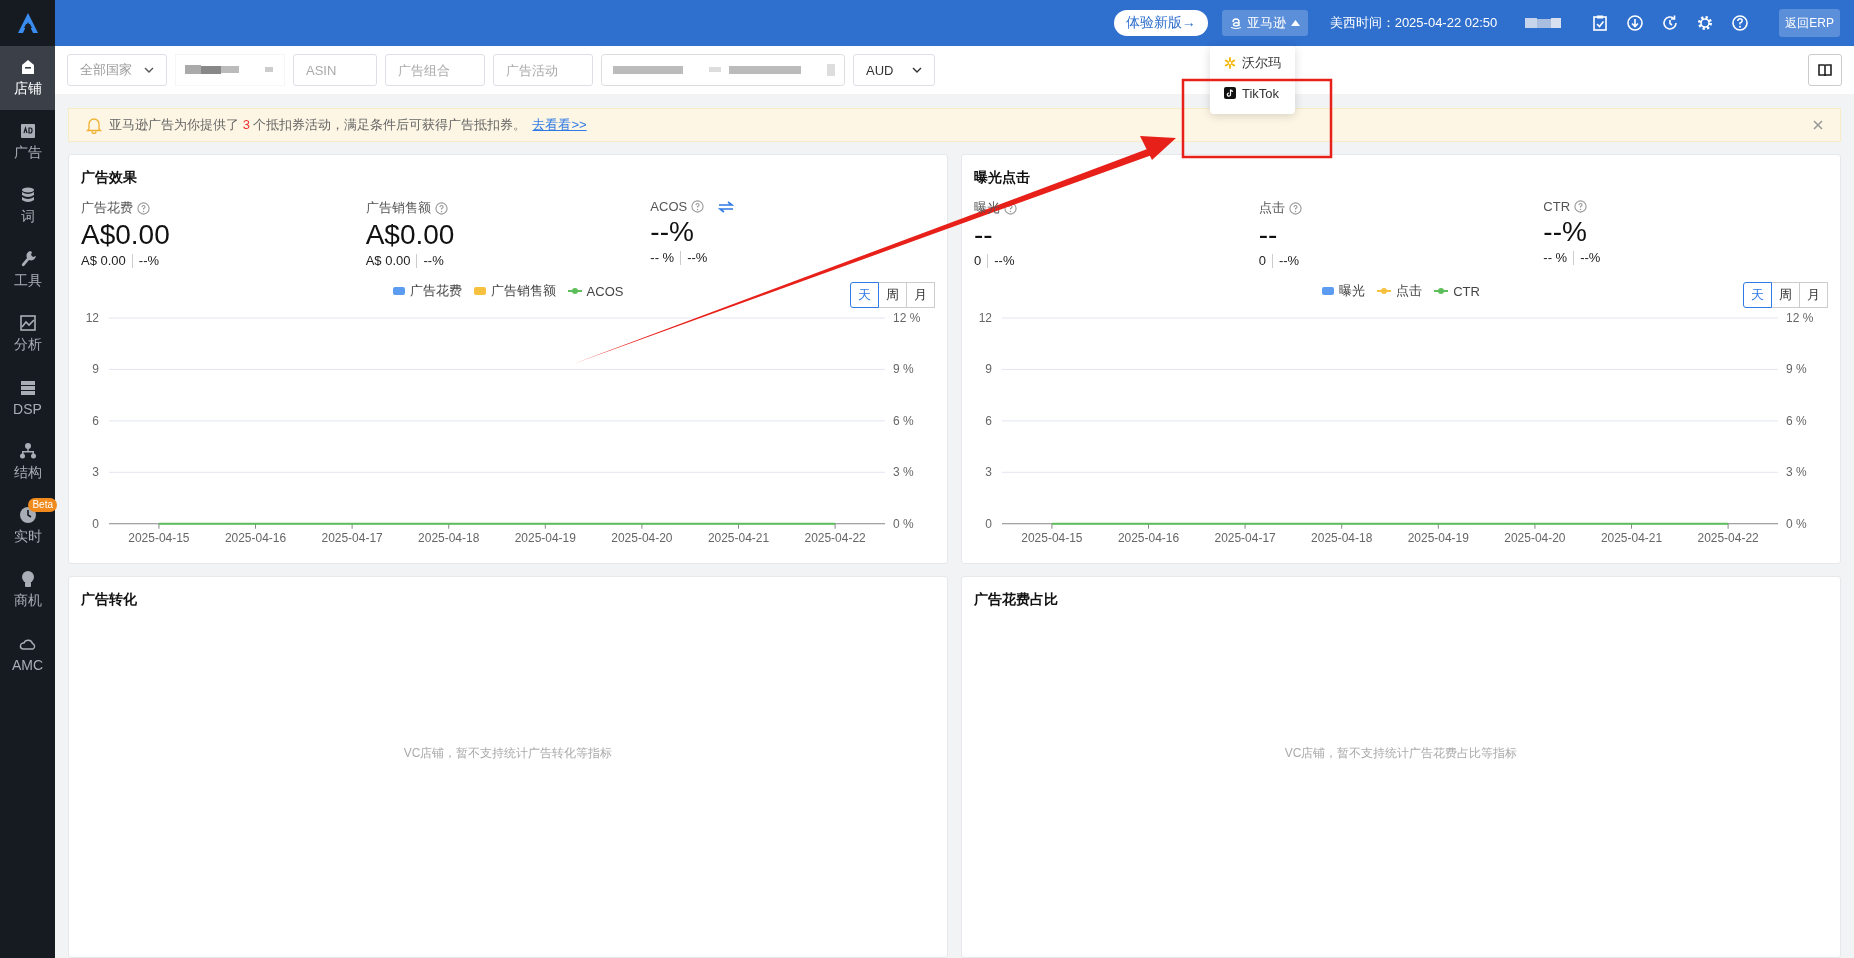 The height and width of the screenshot is (958, 1854). I want to click on clipboard-check-icon, so click(1600, 23).